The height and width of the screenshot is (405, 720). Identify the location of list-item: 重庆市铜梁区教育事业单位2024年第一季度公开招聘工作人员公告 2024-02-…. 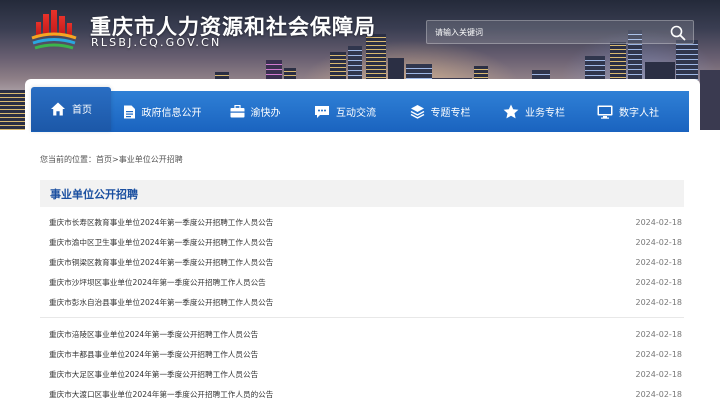
(362, 262).